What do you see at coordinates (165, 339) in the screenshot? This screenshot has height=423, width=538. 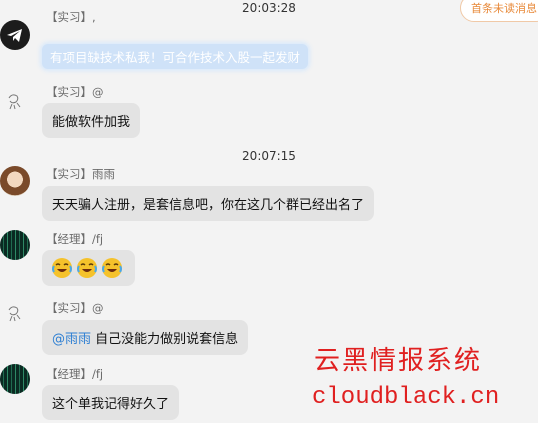 I see `message-text: 自己没能力做别说套信息` at bounding box center [165, 339].